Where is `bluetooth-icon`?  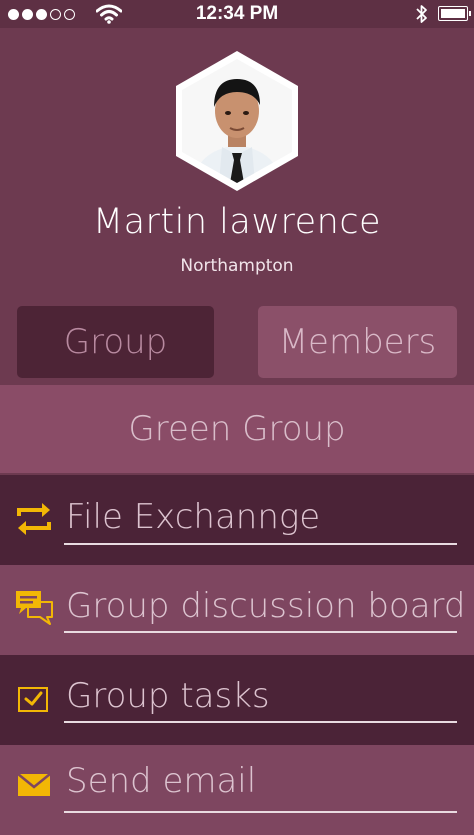 bluetooth-icon is located at coordinates (421, 14).